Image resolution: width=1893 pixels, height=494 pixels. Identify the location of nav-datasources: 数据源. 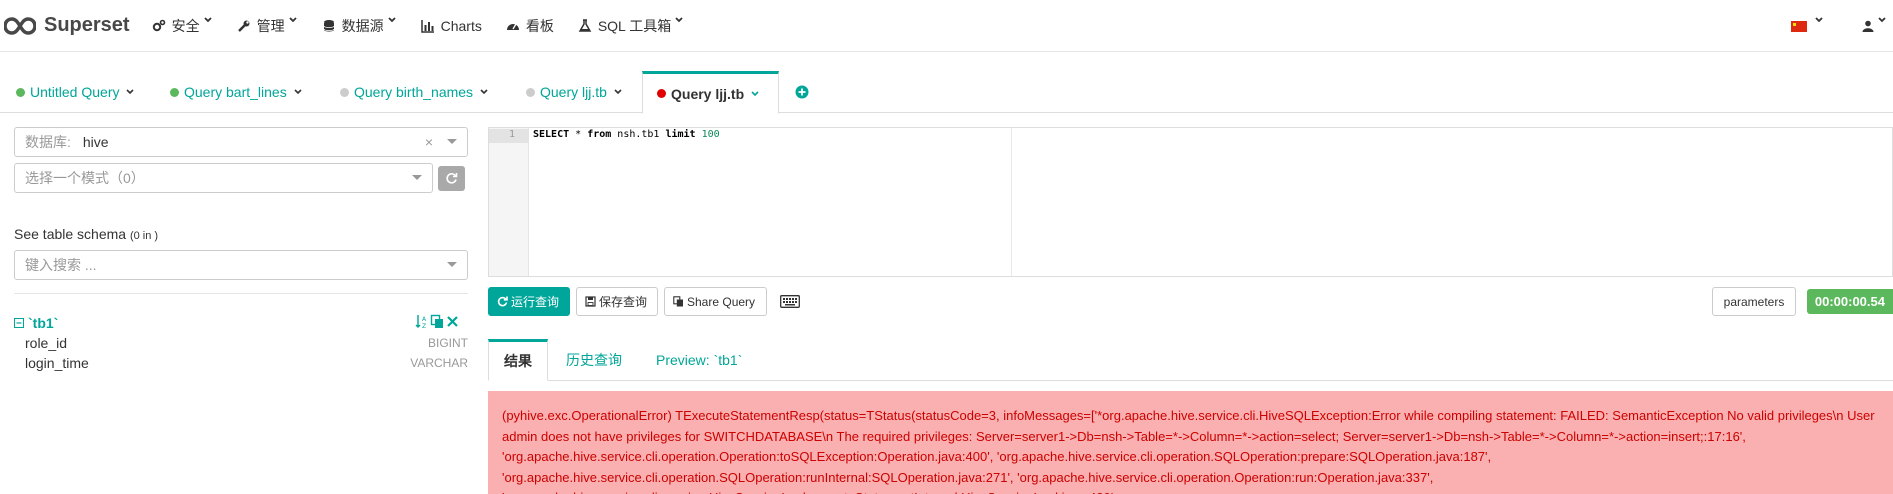
(359, 26).